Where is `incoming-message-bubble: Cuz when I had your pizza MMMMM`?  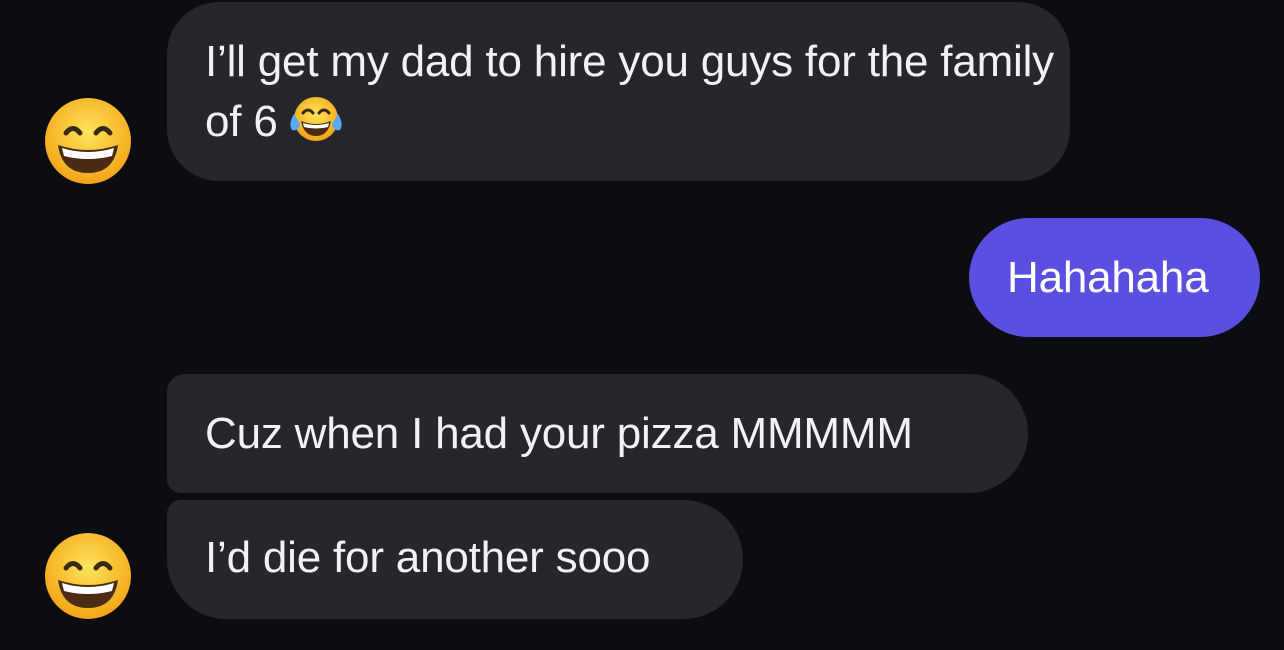 incoming-message-bubble: Cuz when I had your pizza MMMMM is located at coordinates (597, 433).